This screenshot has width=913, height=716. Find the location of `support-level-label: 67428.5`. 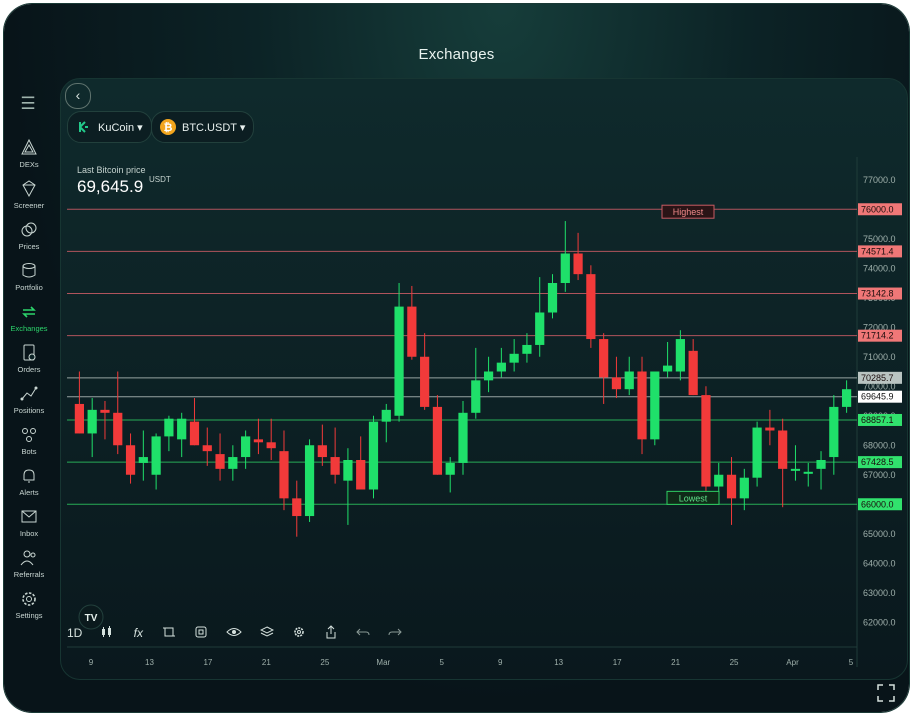

support-level-label: 67428.5 is located at coordinates (877, 462).